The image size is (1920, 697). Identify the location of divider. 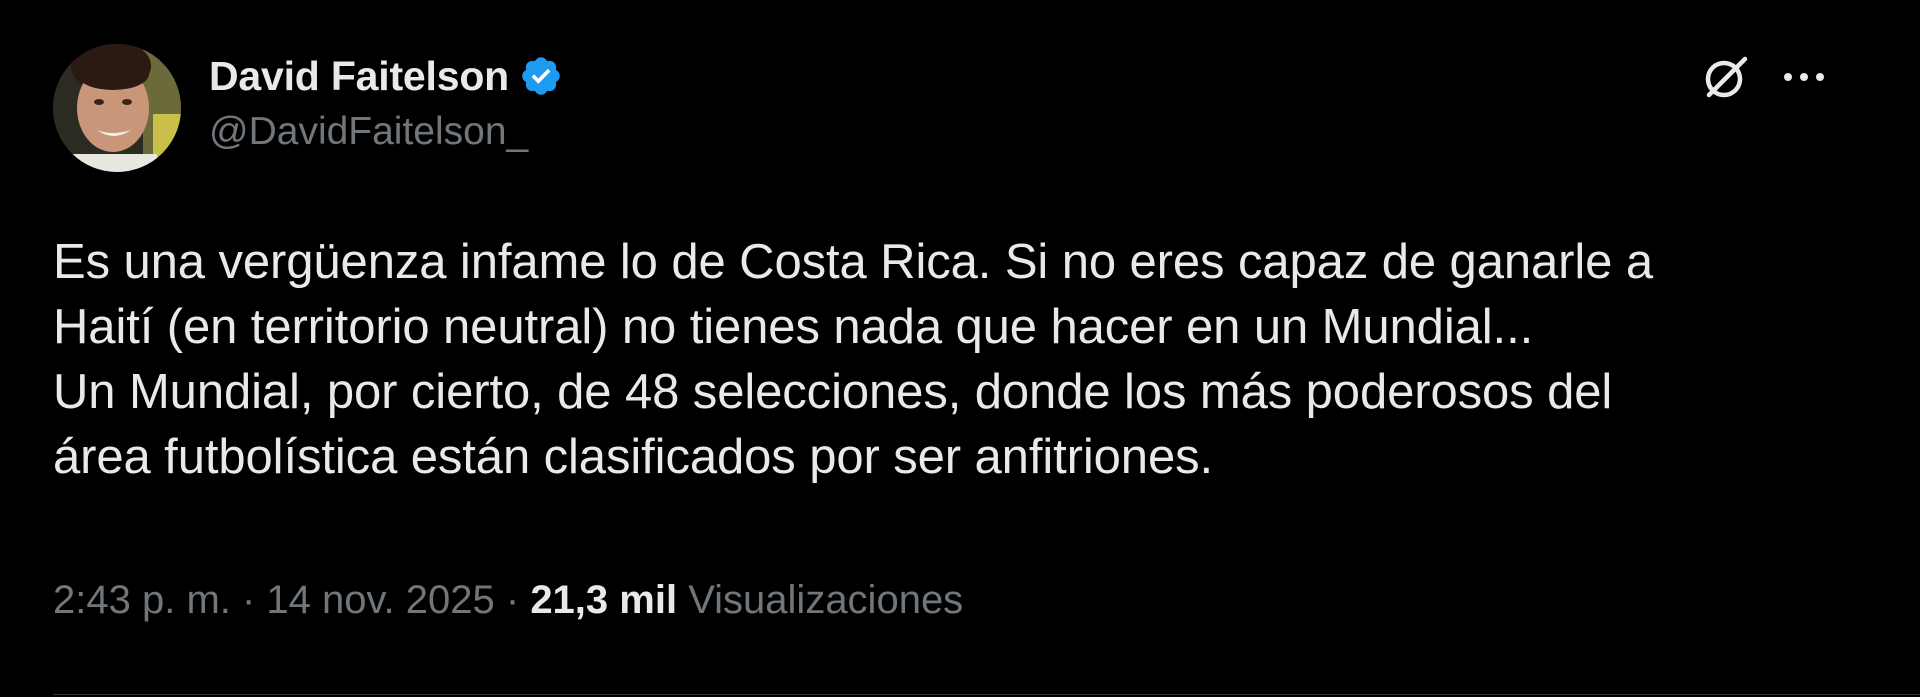
(986, 694).